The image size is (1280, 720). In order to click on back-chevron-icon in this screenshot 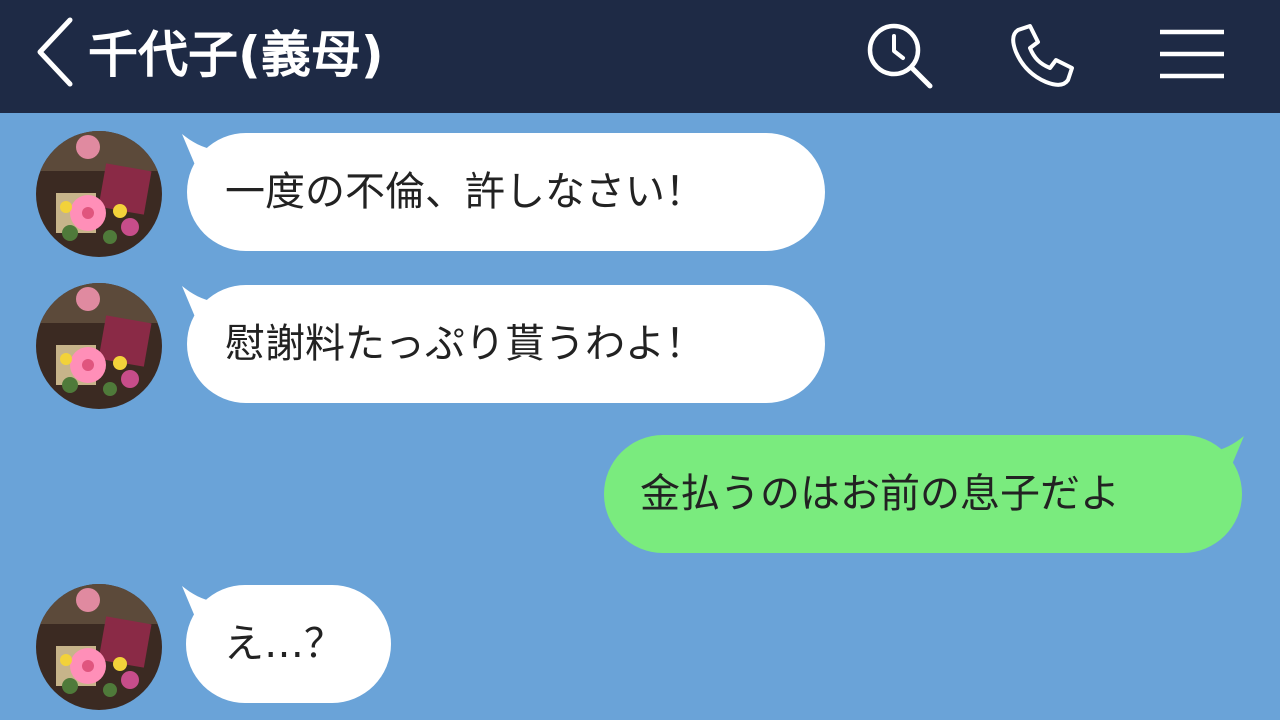, I will do `click(56, 52)`.